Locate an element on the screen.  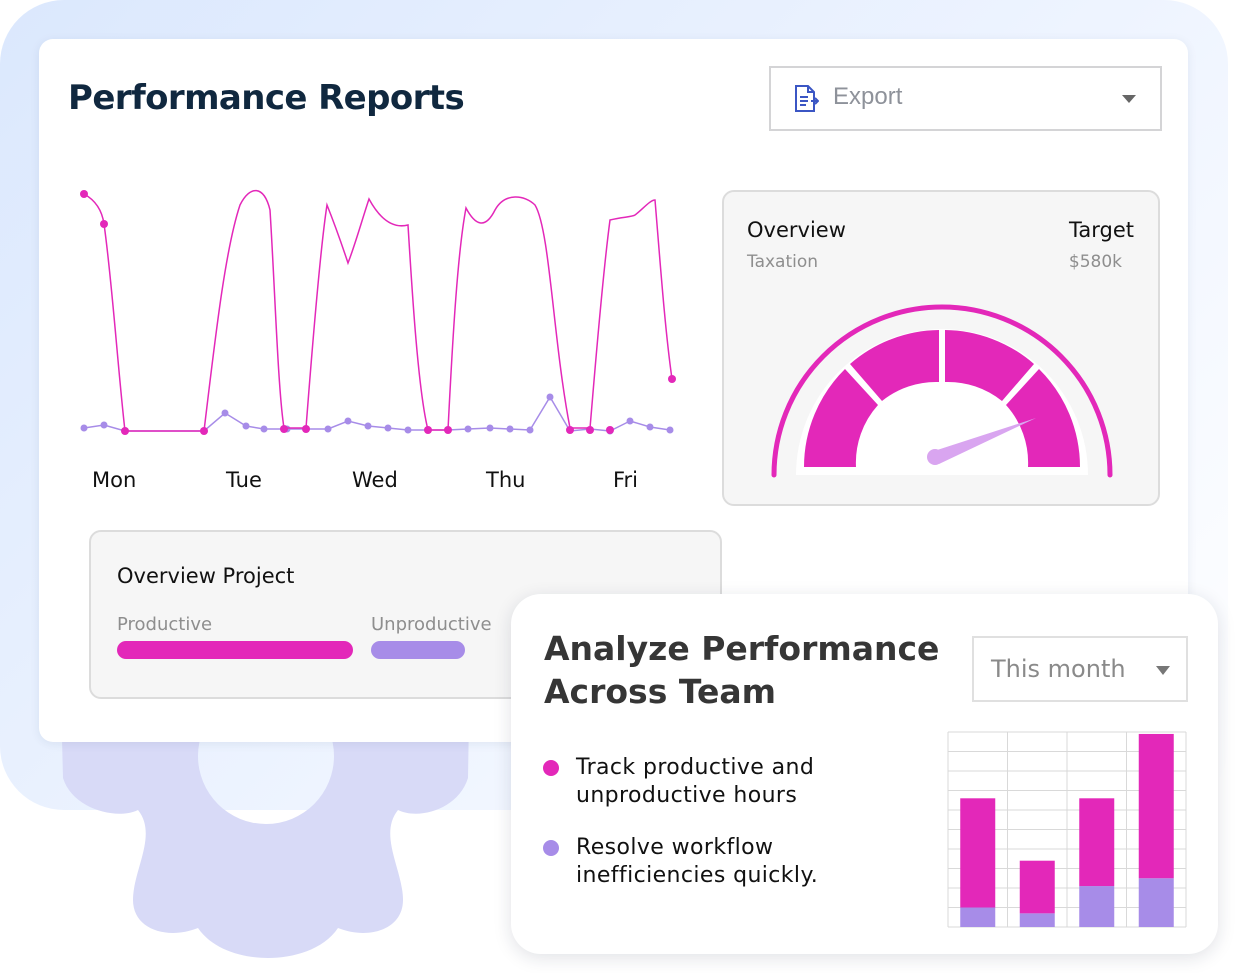
bullet-item-resolve: Resolve workflow inefficiencies quickly. is located at coordinates (741, 862).